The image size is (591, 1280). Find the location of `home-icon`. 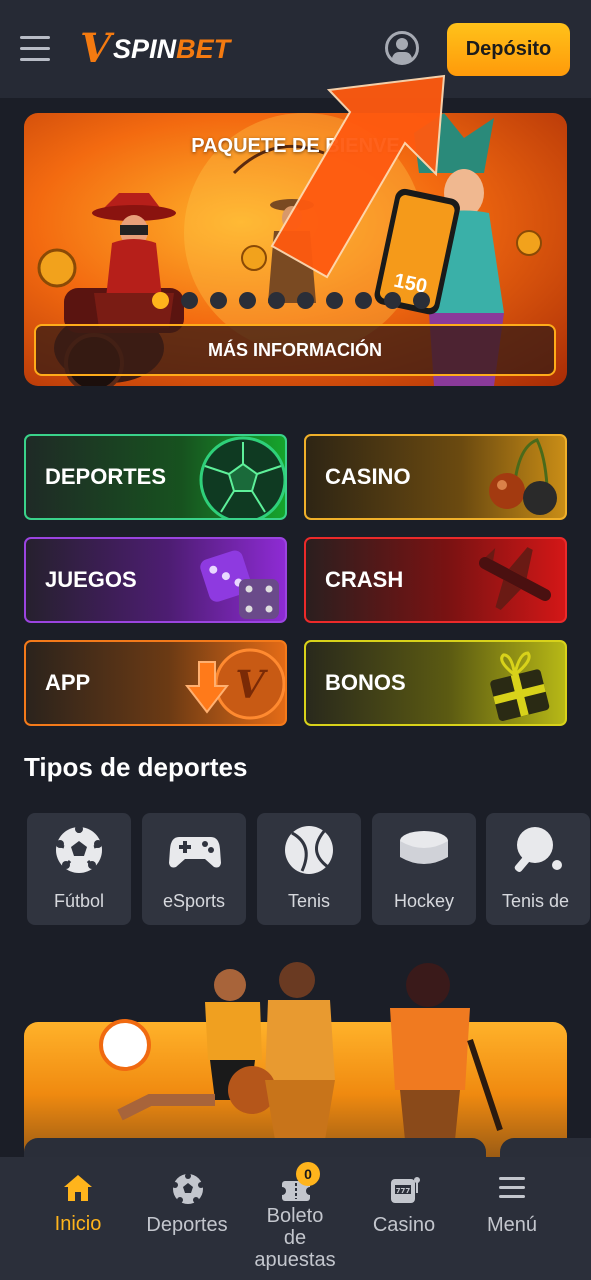

home-icon is located at coordinates (78, 1188).